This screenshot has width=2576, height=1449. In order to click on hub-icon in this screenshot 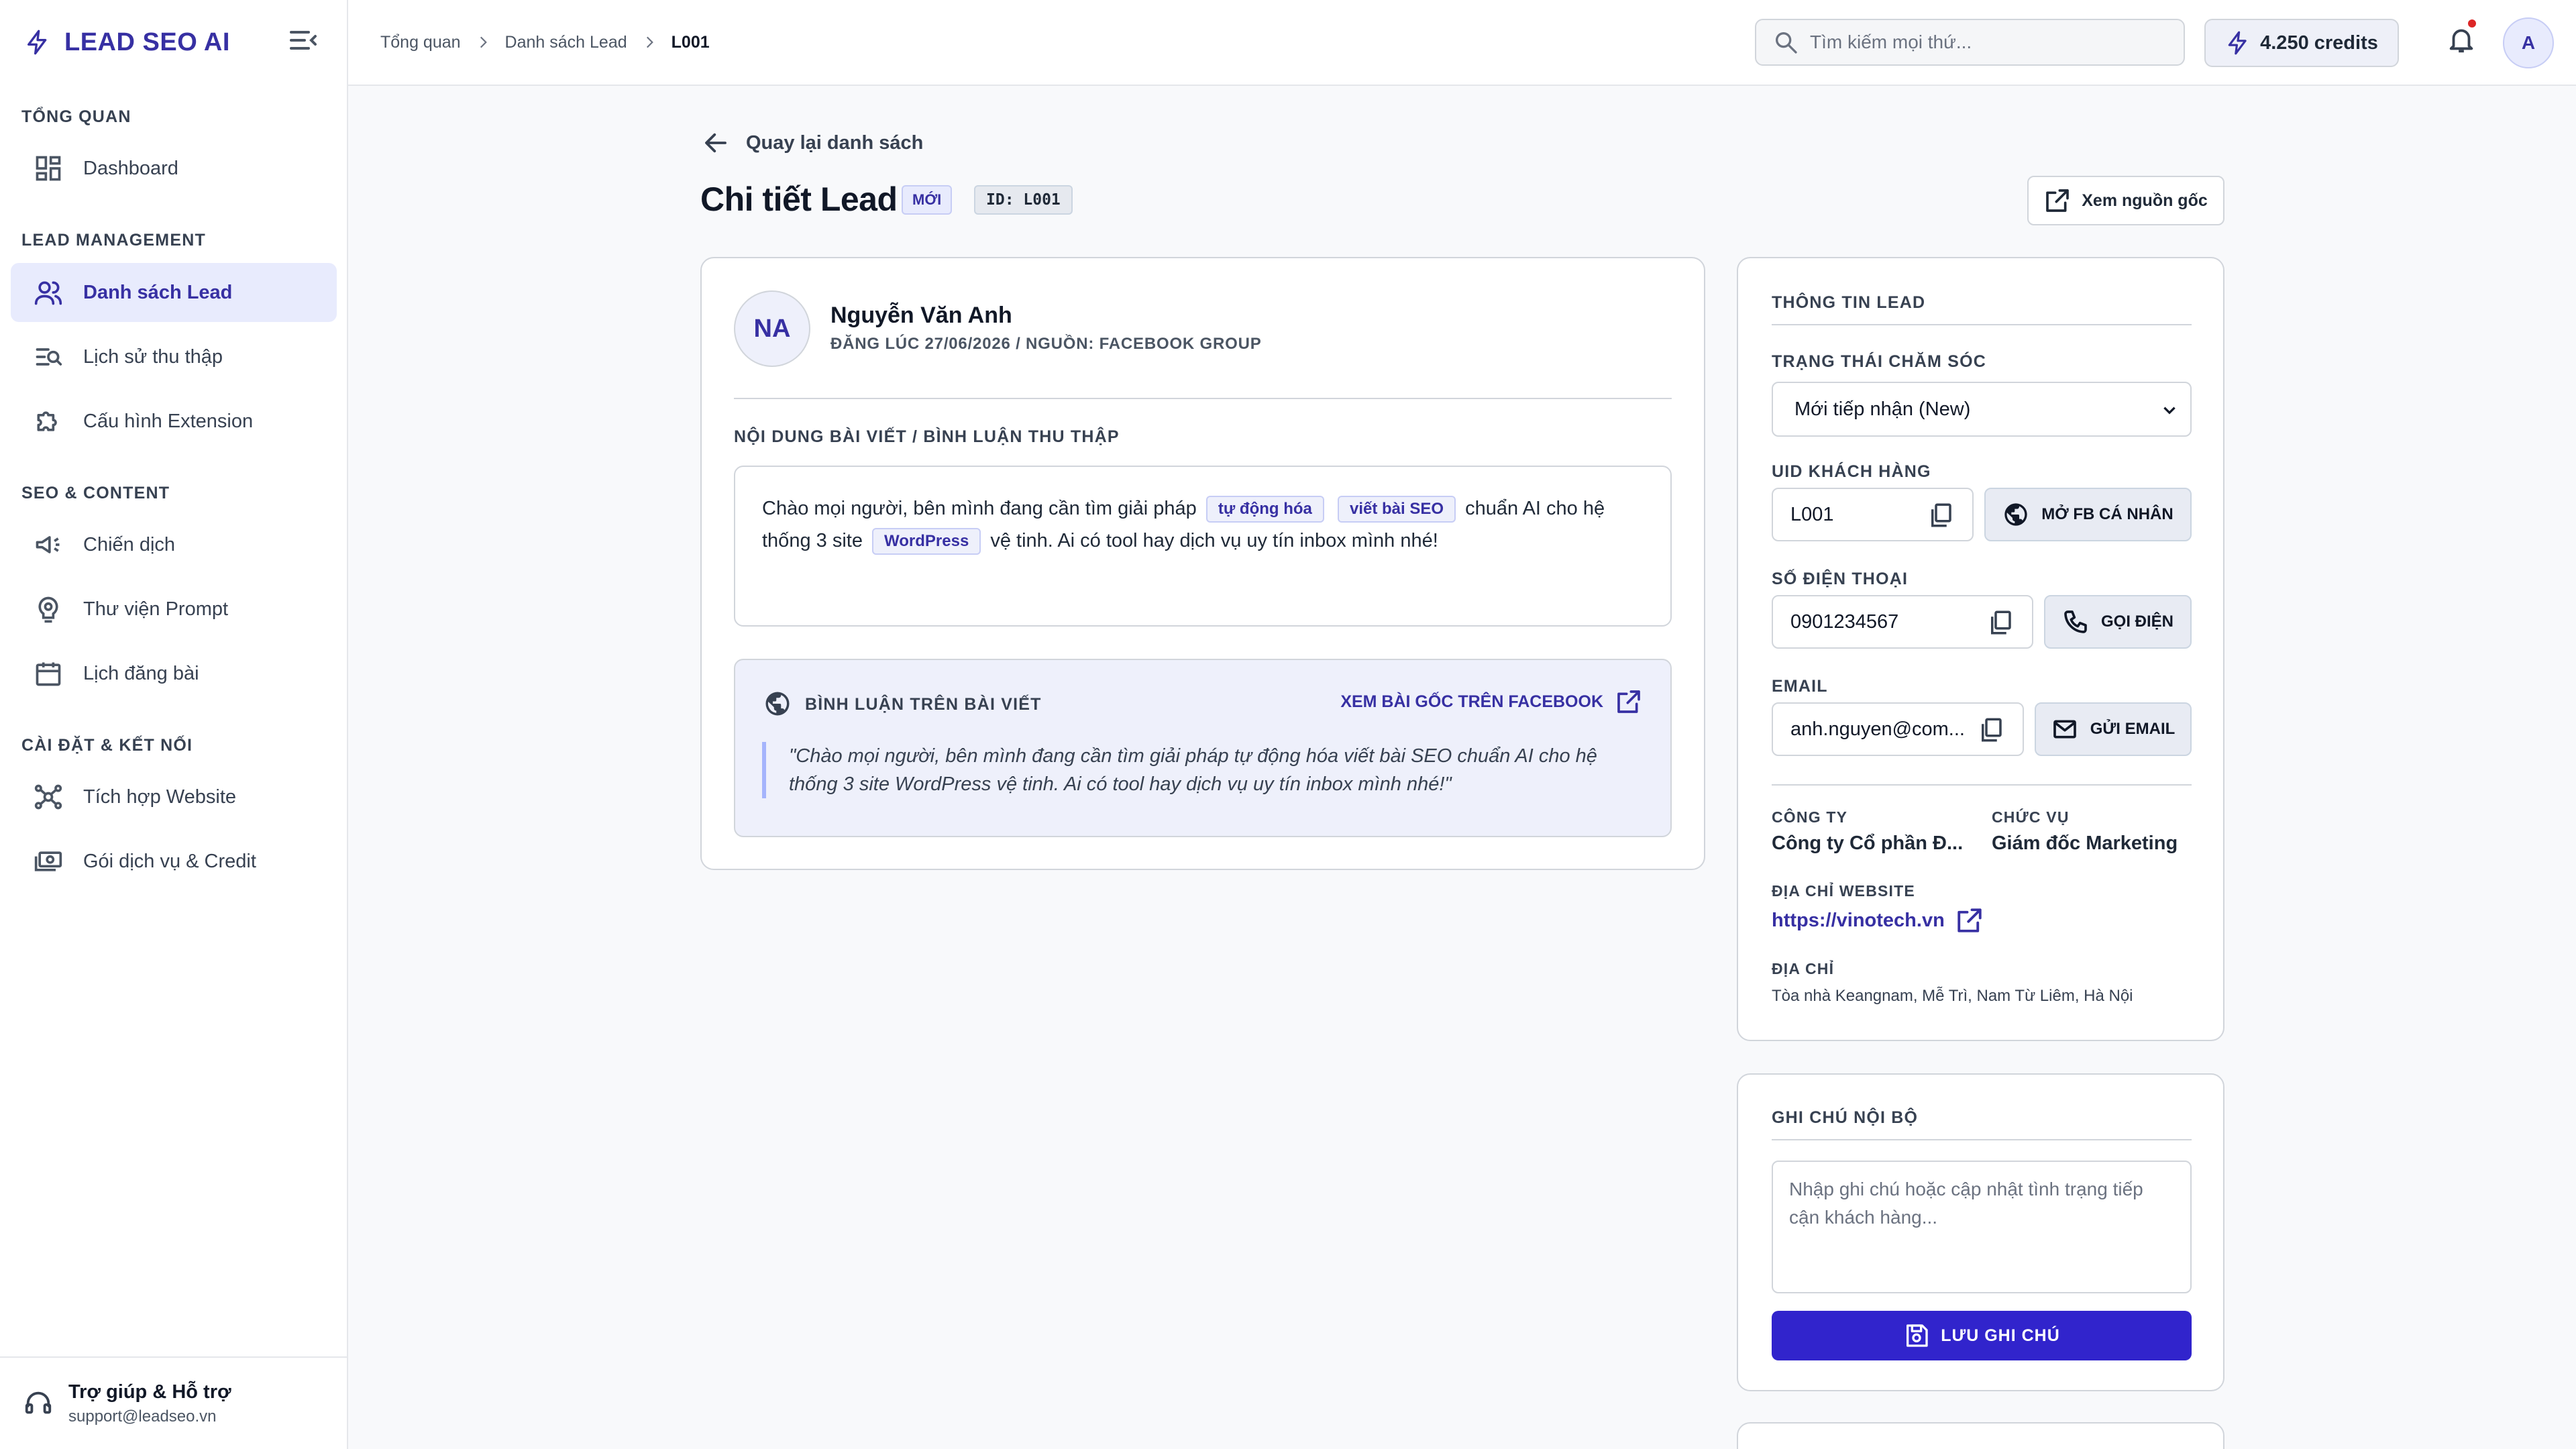, I will do `click(48, 797)`.